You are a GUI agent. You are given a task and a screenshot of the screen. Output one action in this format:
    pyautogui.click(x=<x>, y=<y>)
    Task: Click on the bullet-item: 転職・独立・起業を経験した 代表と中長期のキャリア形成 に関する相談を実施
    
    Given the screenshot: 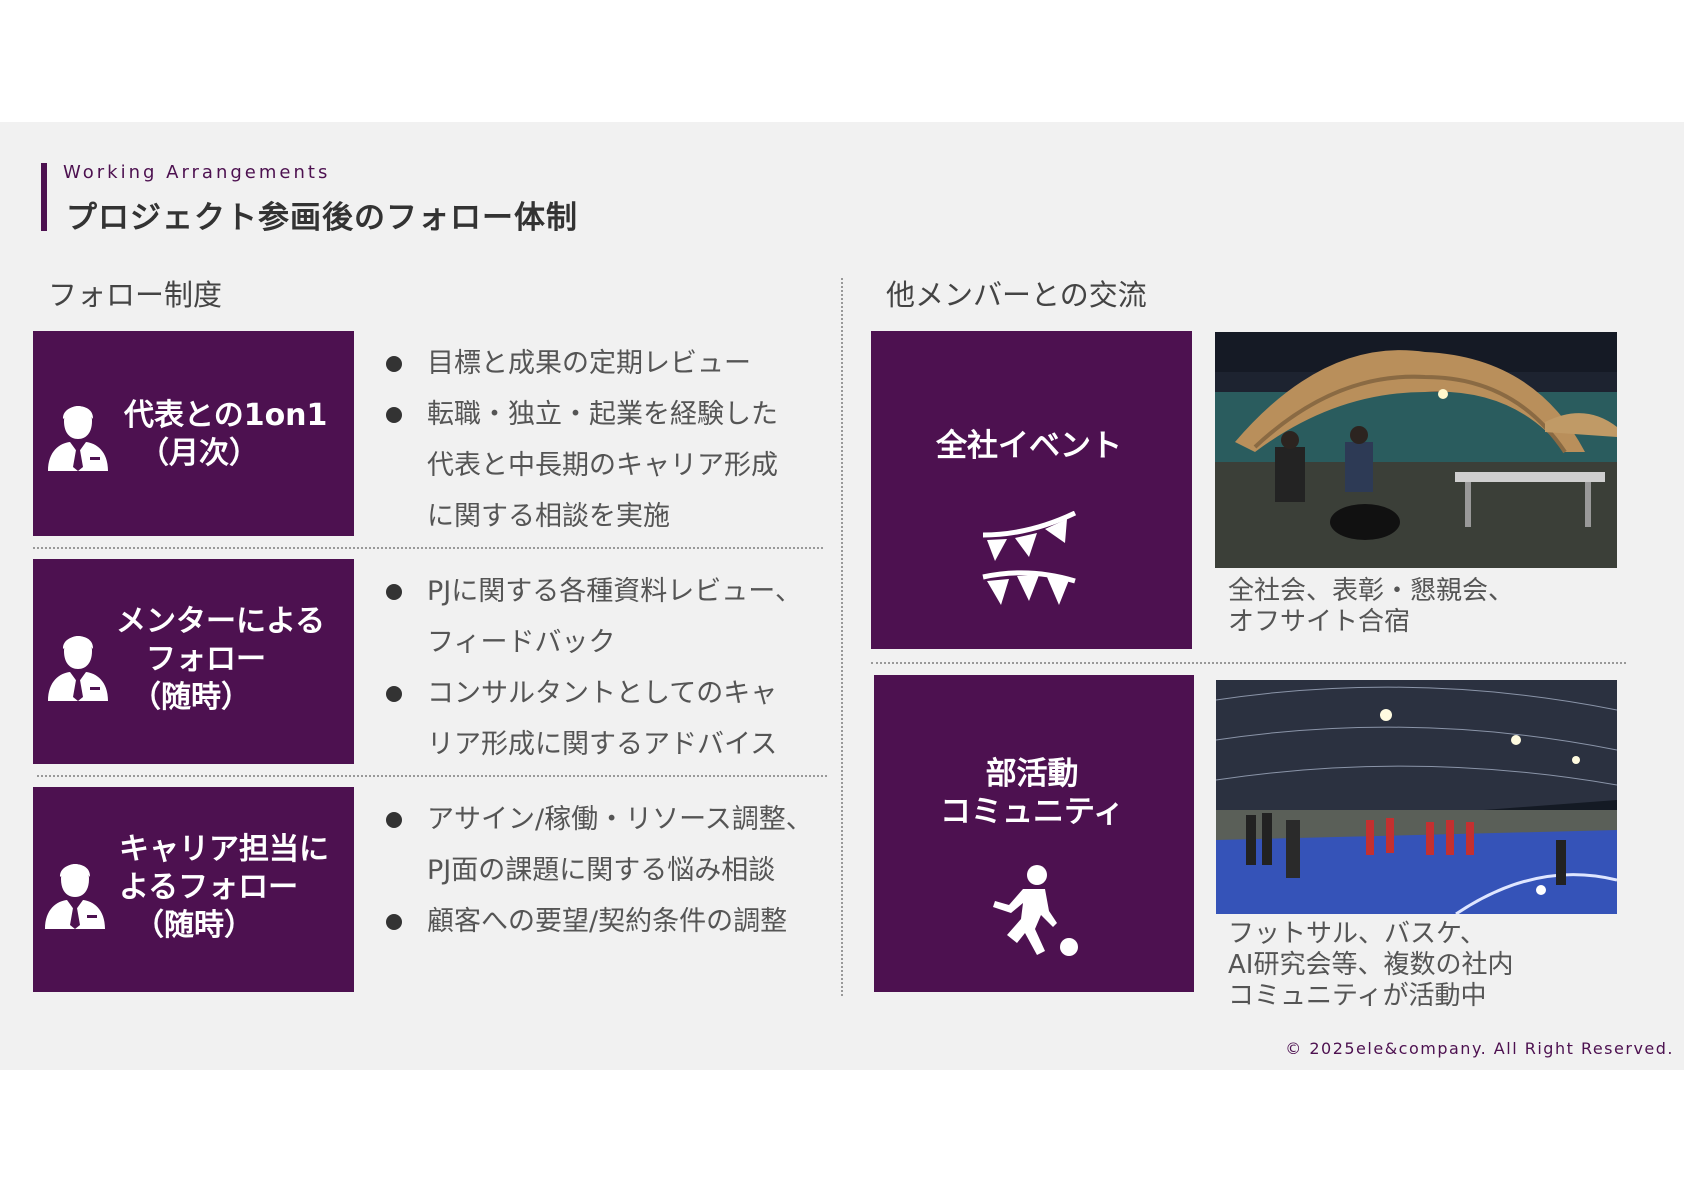 What is the action you would take?
    pyautogui.click(x=582, y=465)
    